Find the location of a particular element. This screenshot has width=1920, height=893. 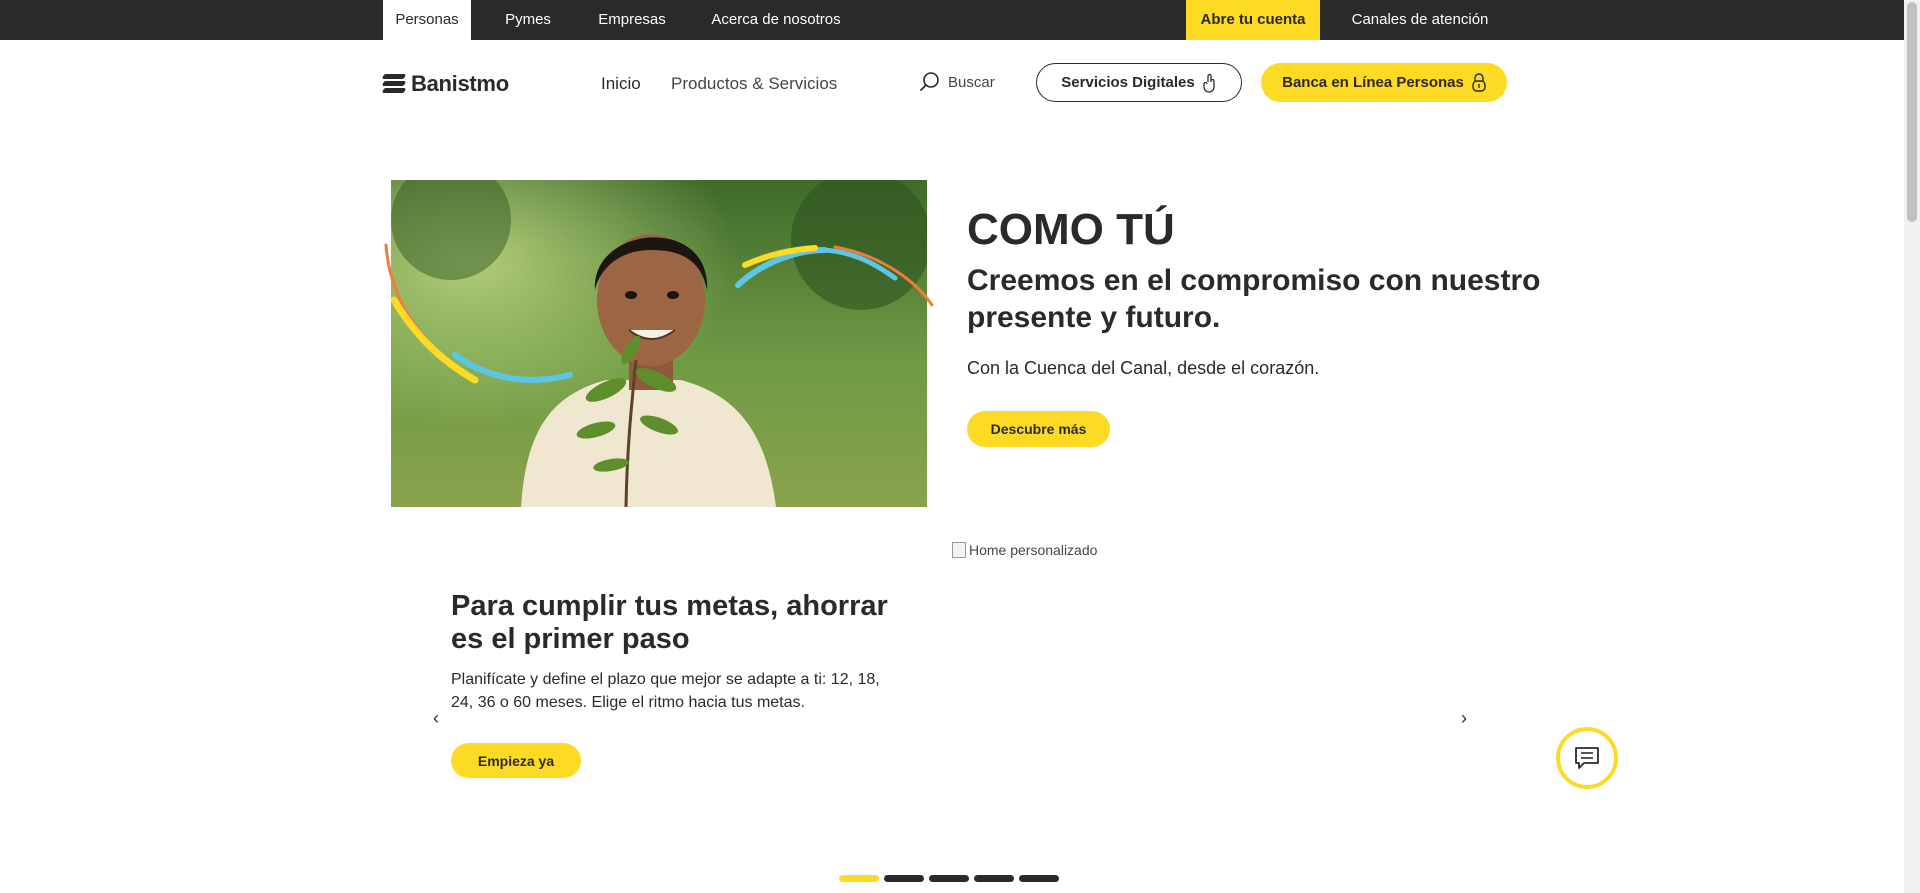

lock-icon is located at coordinates (1479, 82).